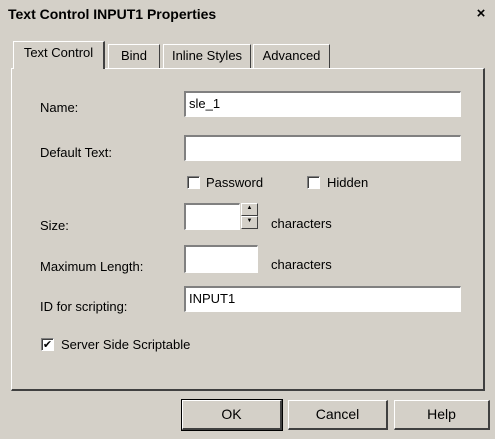  Describe the element at coordinates (235, 182) in the screenshot. I see `password-label: Password` at that location.